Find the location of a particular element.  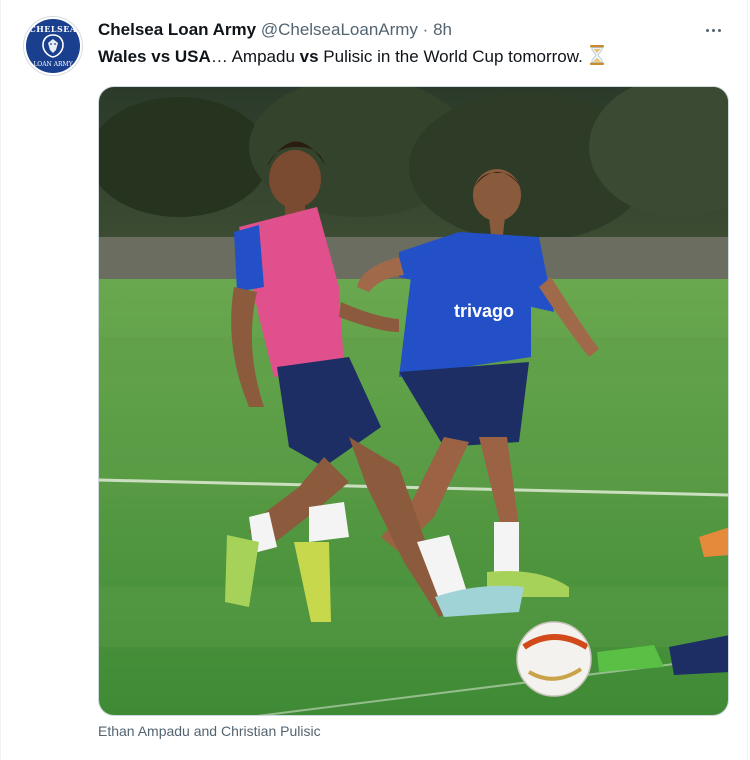

chelsea-loan-army-logo: CHELSEA LOAN ARMY is located at coordinates (53, 46).